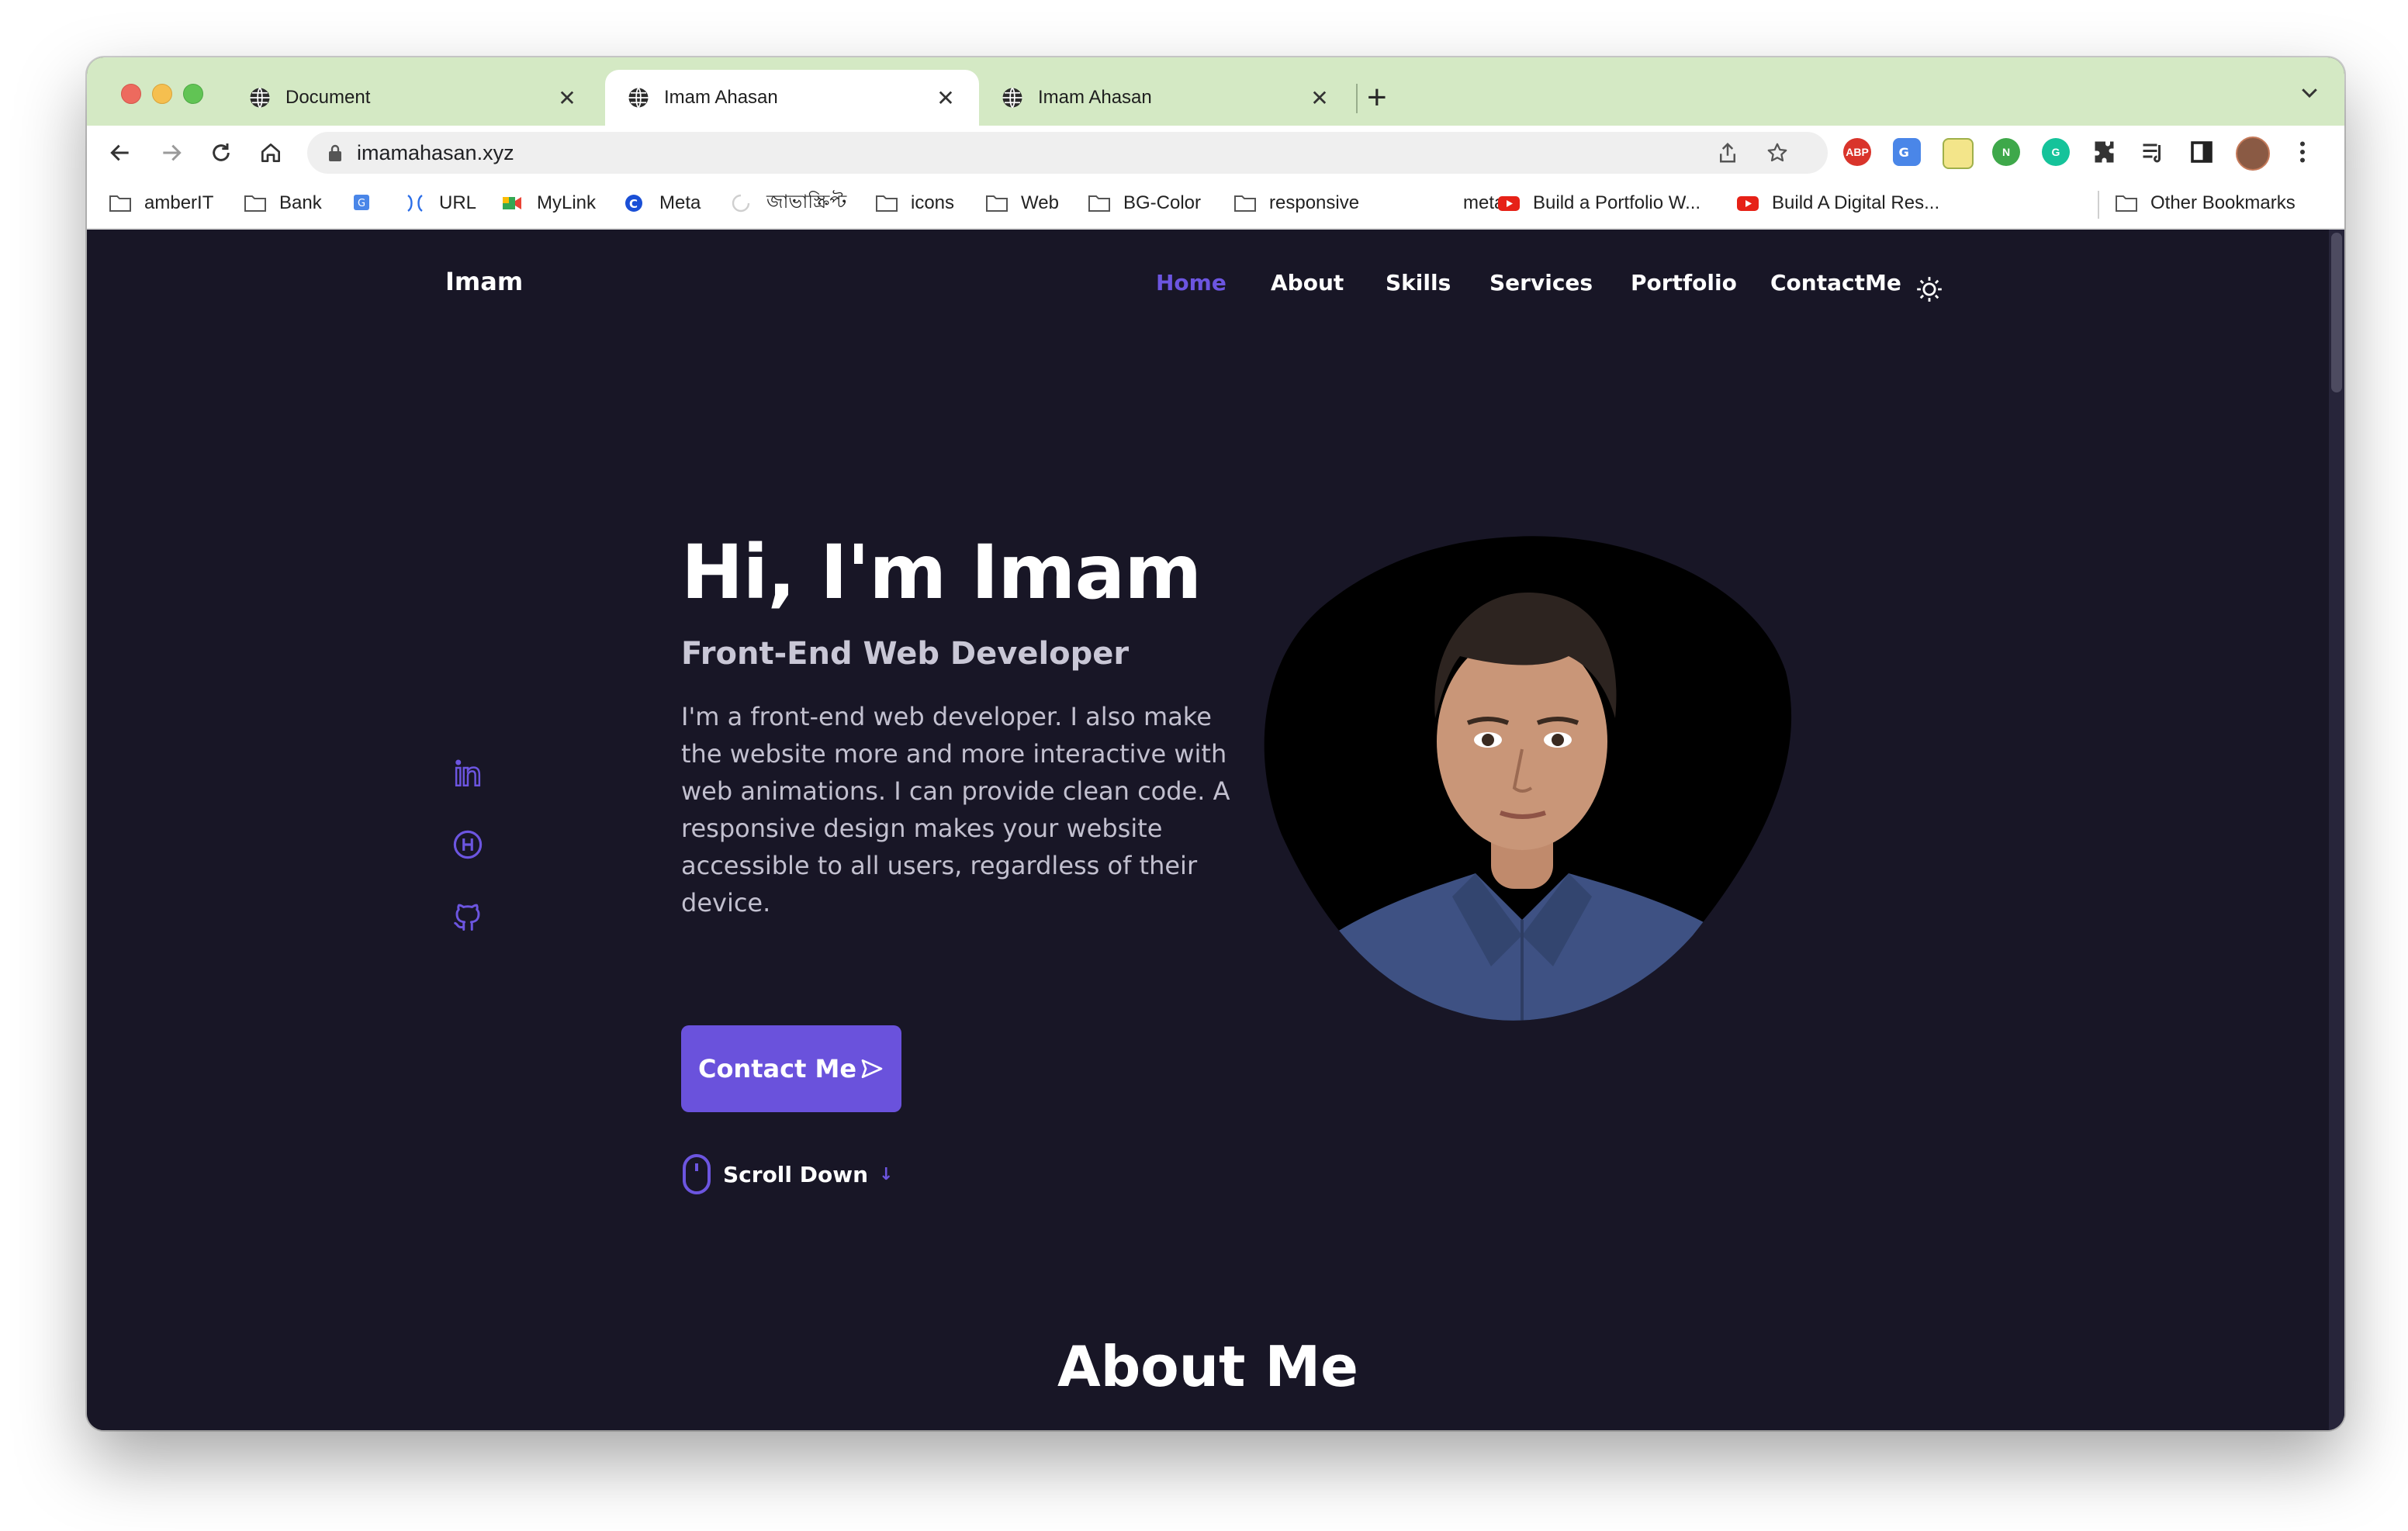 The image size is (2408, 1531). I want to click on bookmark-bank: Bank, so click(283, 203).